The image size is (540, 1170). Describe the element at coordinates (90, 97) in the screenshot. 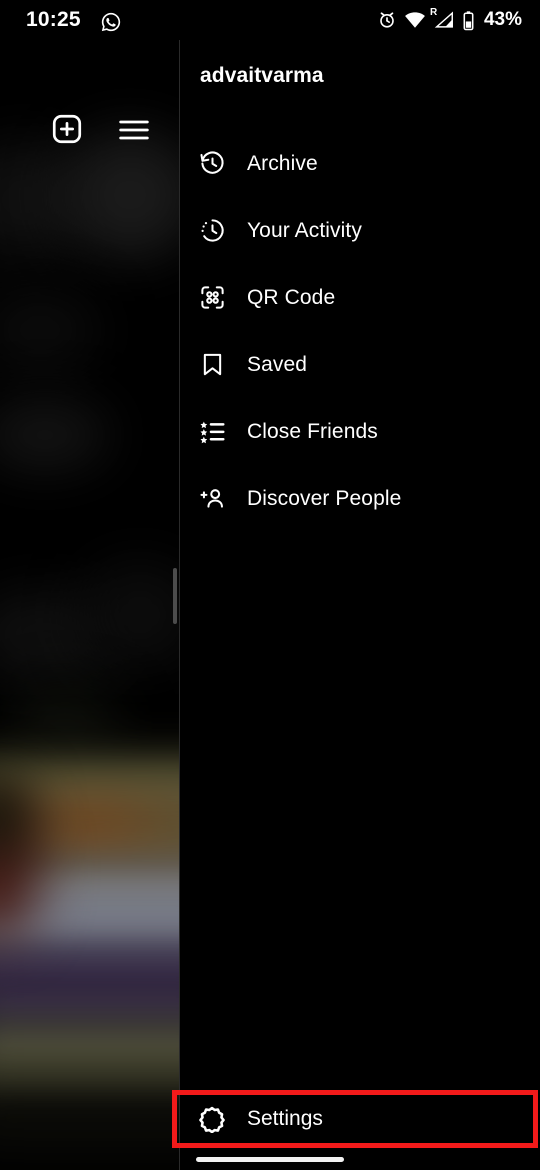

I see `feed-top-actions` at that location.